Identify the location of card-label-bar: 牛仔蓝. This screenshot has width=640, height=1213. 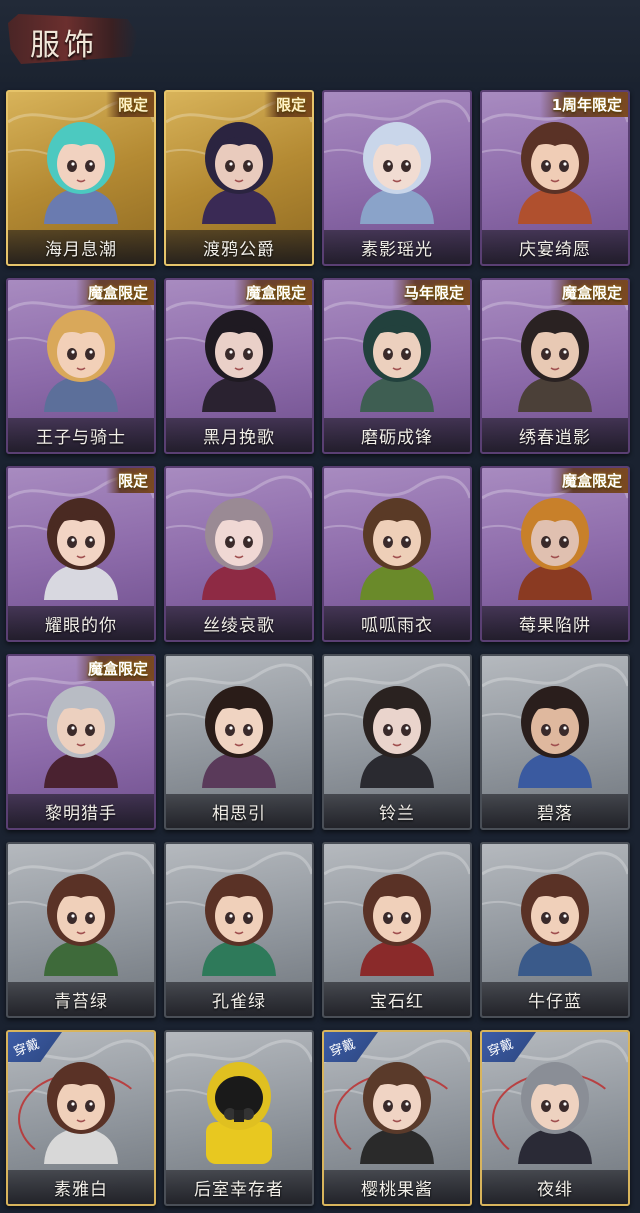
(555, 999).